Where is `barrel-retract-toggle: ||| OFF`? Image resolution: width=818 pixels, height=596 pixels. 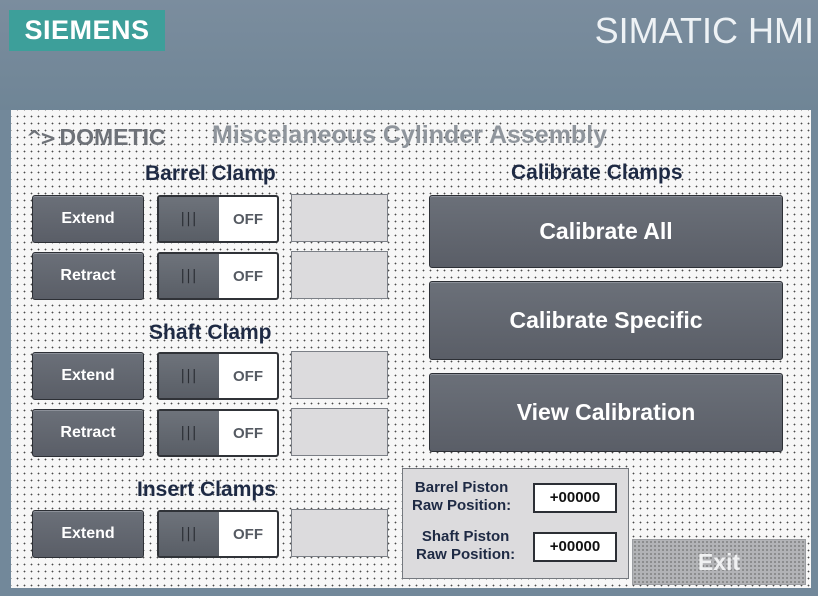
barrel-retract-toggle: ||| OFF is located at coordinates (218, 276).